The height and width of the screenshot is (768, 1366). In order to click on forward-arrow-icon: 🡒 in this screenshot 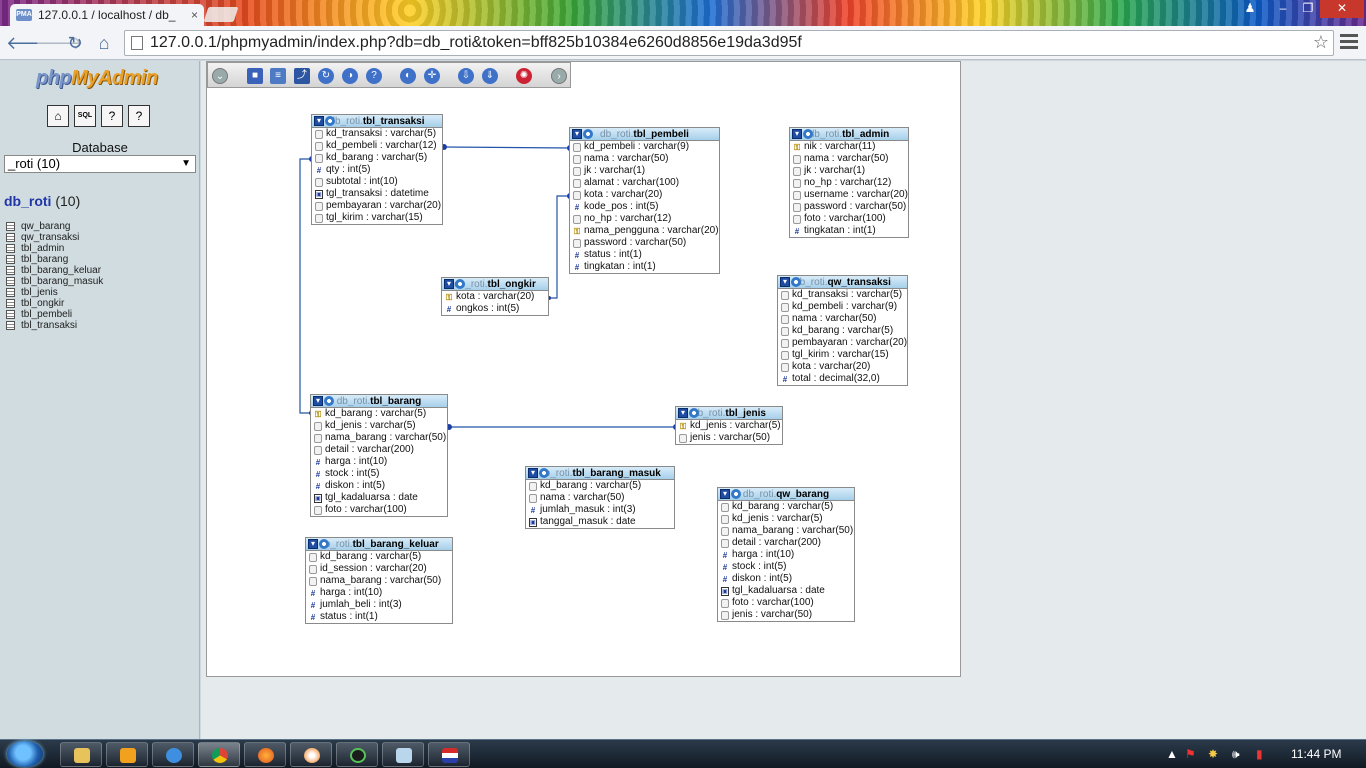, I will do `click(59, 43)`.